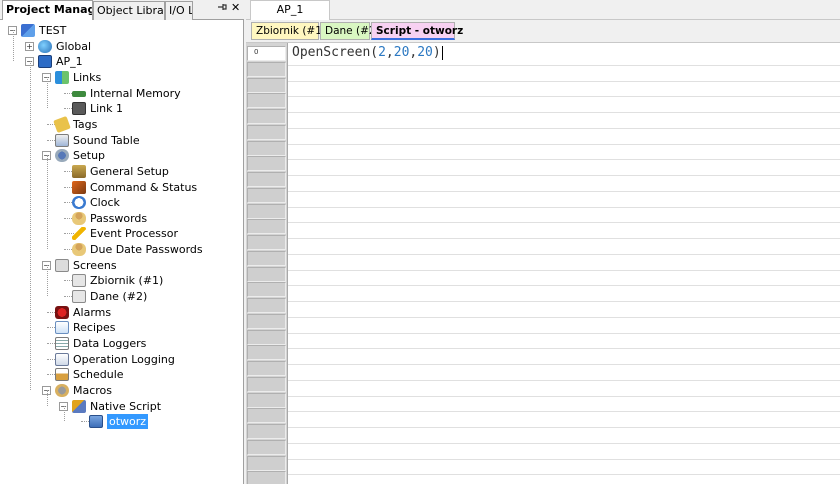 Image resolution: width=840 pixels, height=484 pixels. I want to click on gutter-cell: 0, so click(266, 53).